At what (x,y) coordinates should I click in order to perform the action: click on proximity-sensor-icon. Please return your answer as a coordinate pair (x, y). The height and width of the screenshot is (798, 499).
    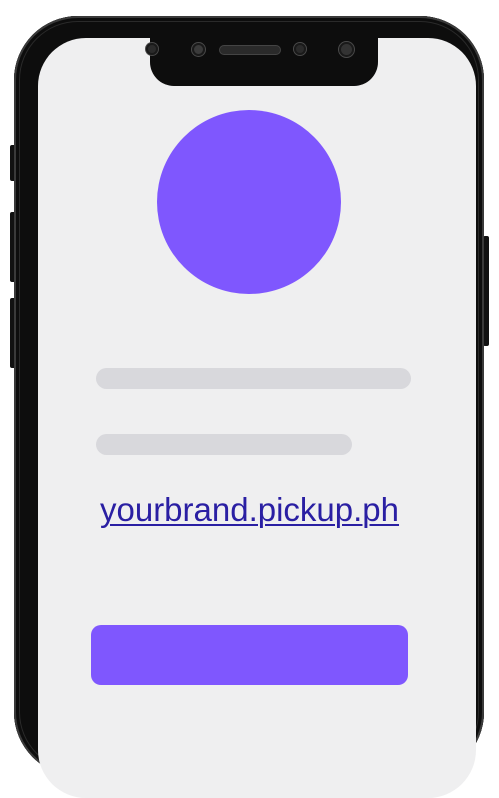
    Looking at the image, I should click on (152, 49).